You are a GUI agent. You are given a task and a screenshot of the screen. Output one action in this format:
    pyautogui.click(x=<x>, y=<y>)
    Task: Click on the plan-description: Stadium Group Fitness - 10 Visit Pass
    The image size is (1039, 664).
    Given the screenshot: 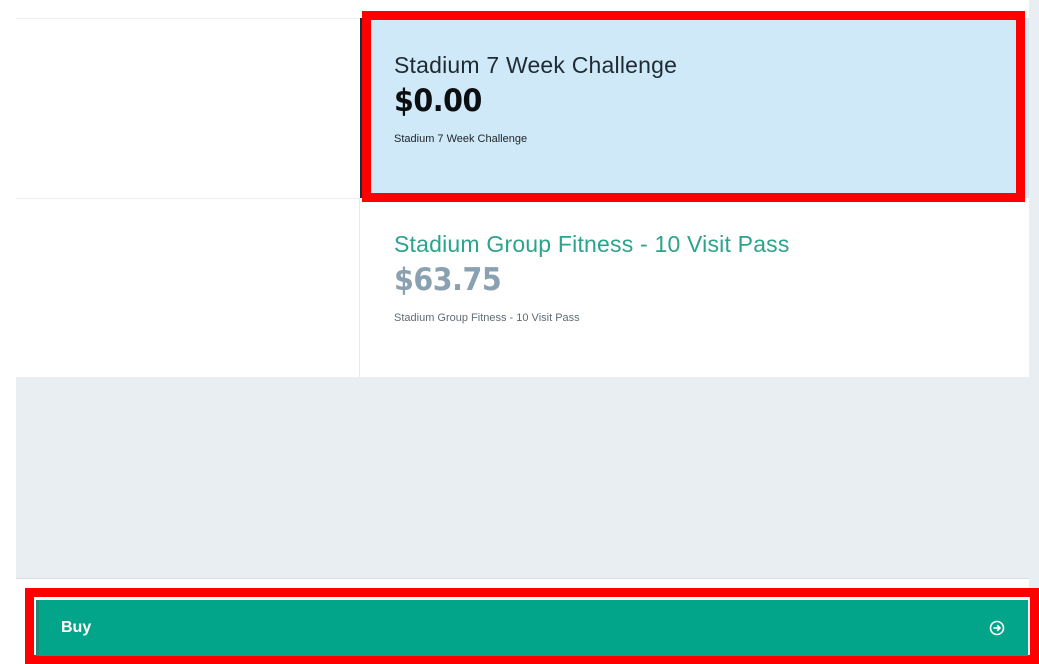 What is the action you would take?
    pyautogui.click(x=487, y=318)
    